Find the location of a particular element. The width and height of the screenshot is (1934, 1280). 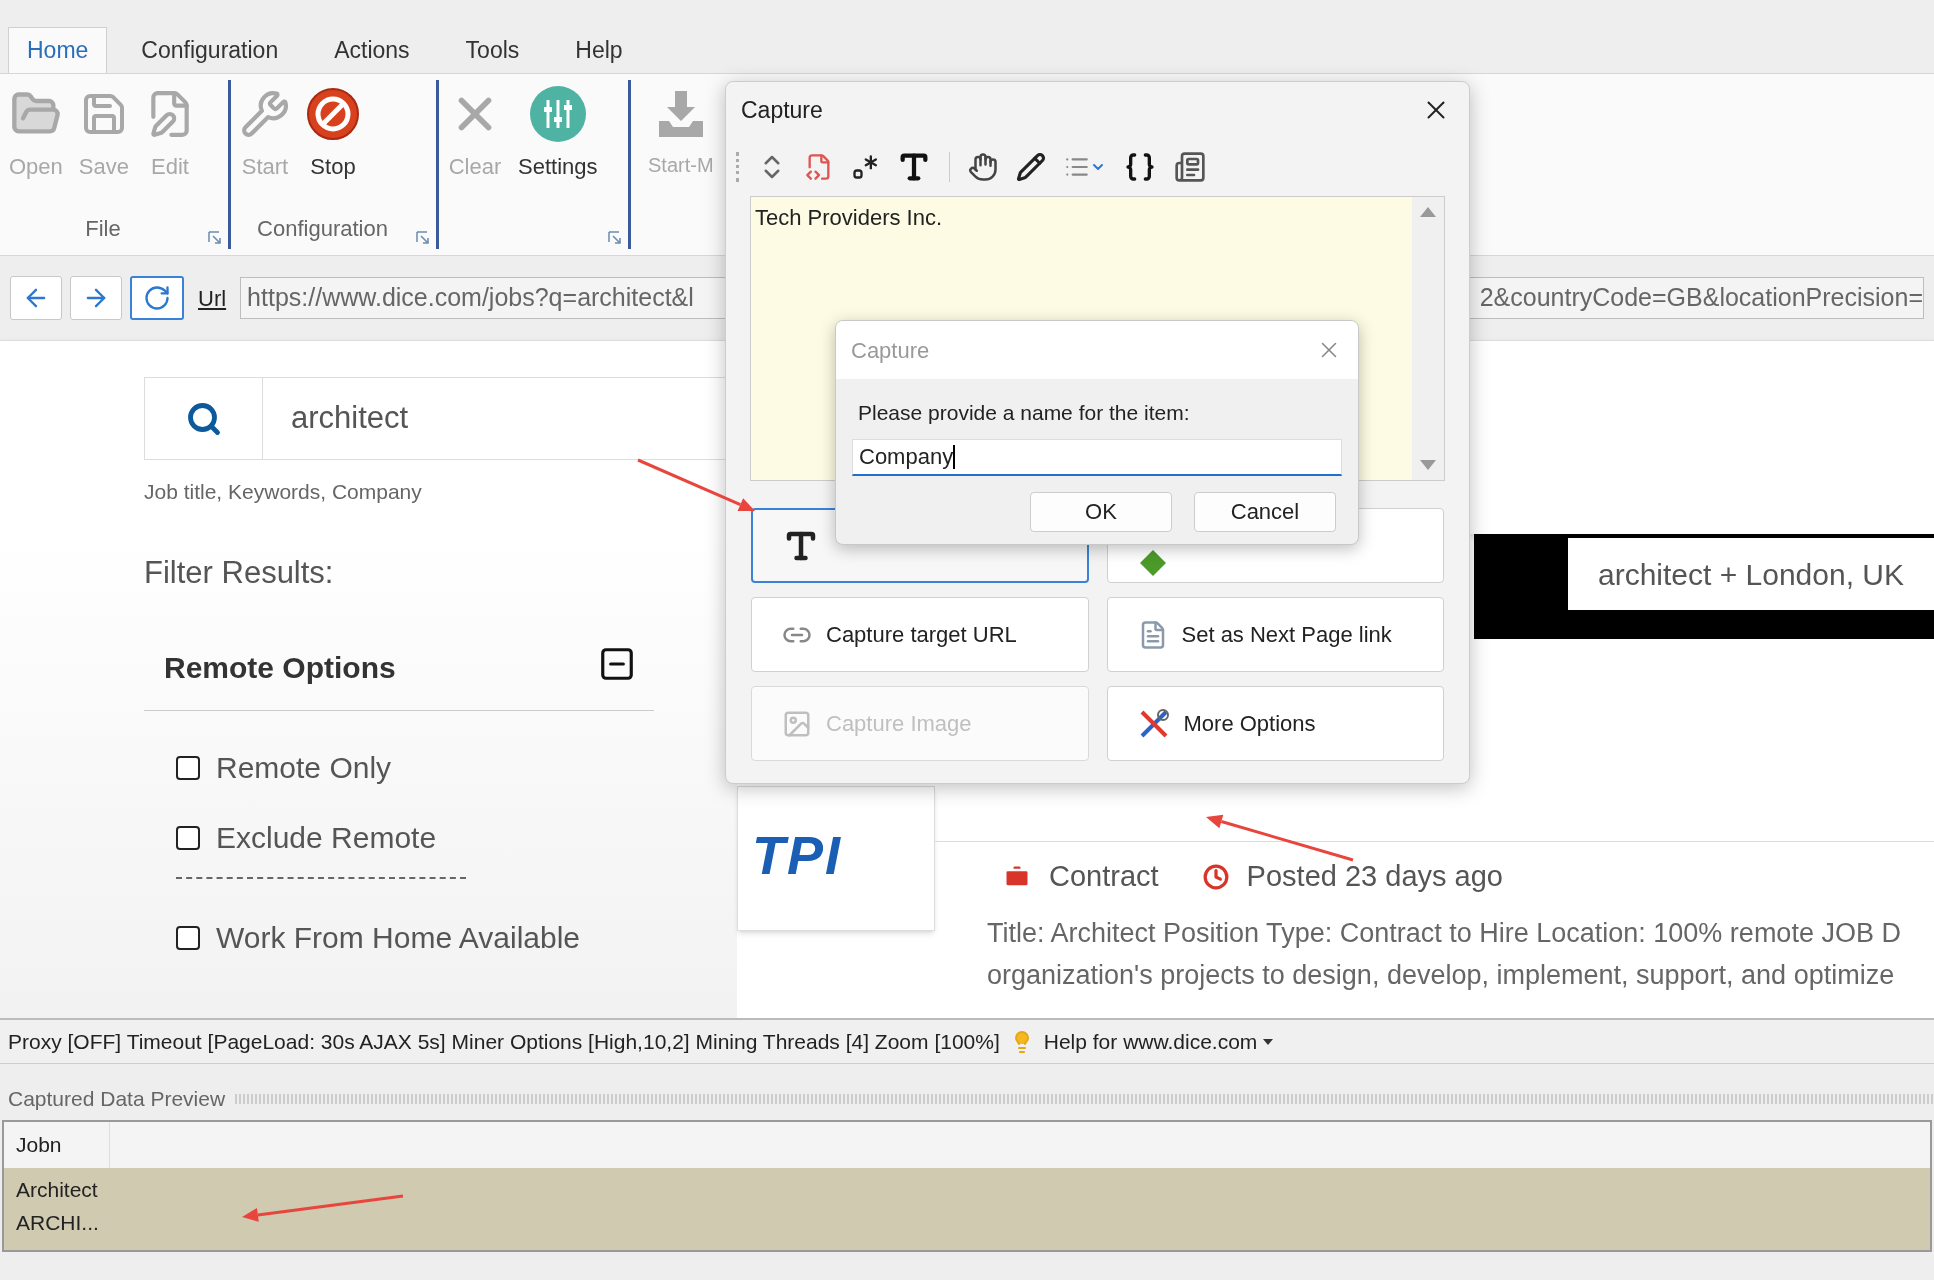

url-text: https://www.dice.com/jobs?q=architect&l is located at coordinates (470, 298).